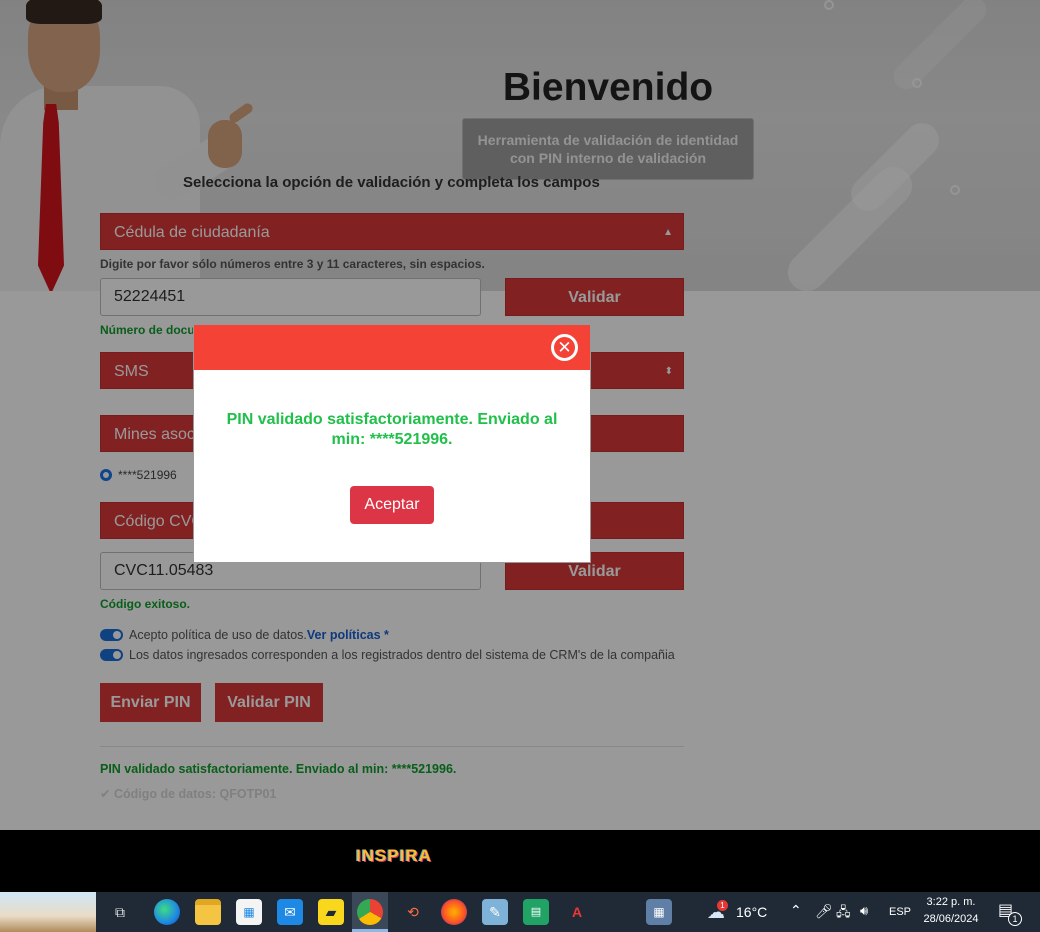  Describe the element at coordinates (577, 912) in the screenshot. I see `acrobat-icon: A` at that location.